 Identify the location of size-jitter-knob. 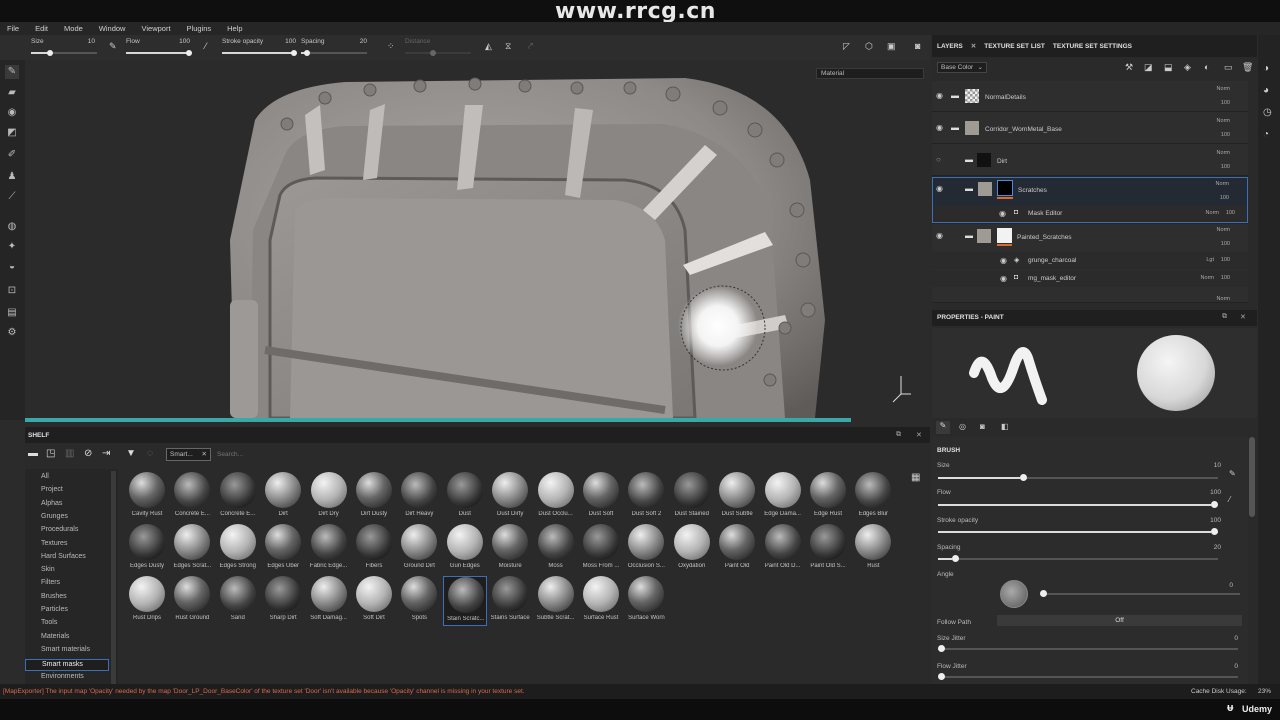
(941, 648).